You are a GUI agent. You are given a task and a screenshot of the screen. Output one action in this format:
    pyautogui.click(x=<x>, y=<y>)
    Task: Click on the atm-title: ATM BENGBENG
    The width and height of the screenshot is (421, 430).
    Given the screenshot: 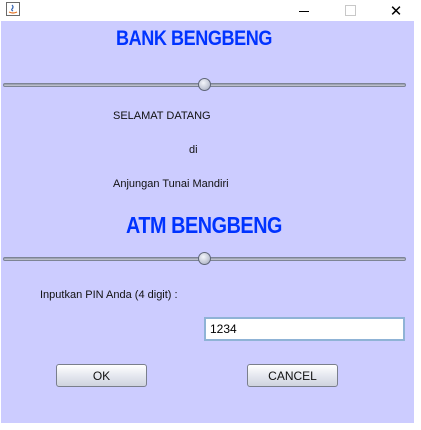 What is the action you would take?
    pyautogui.click(x=204, y=225)
    